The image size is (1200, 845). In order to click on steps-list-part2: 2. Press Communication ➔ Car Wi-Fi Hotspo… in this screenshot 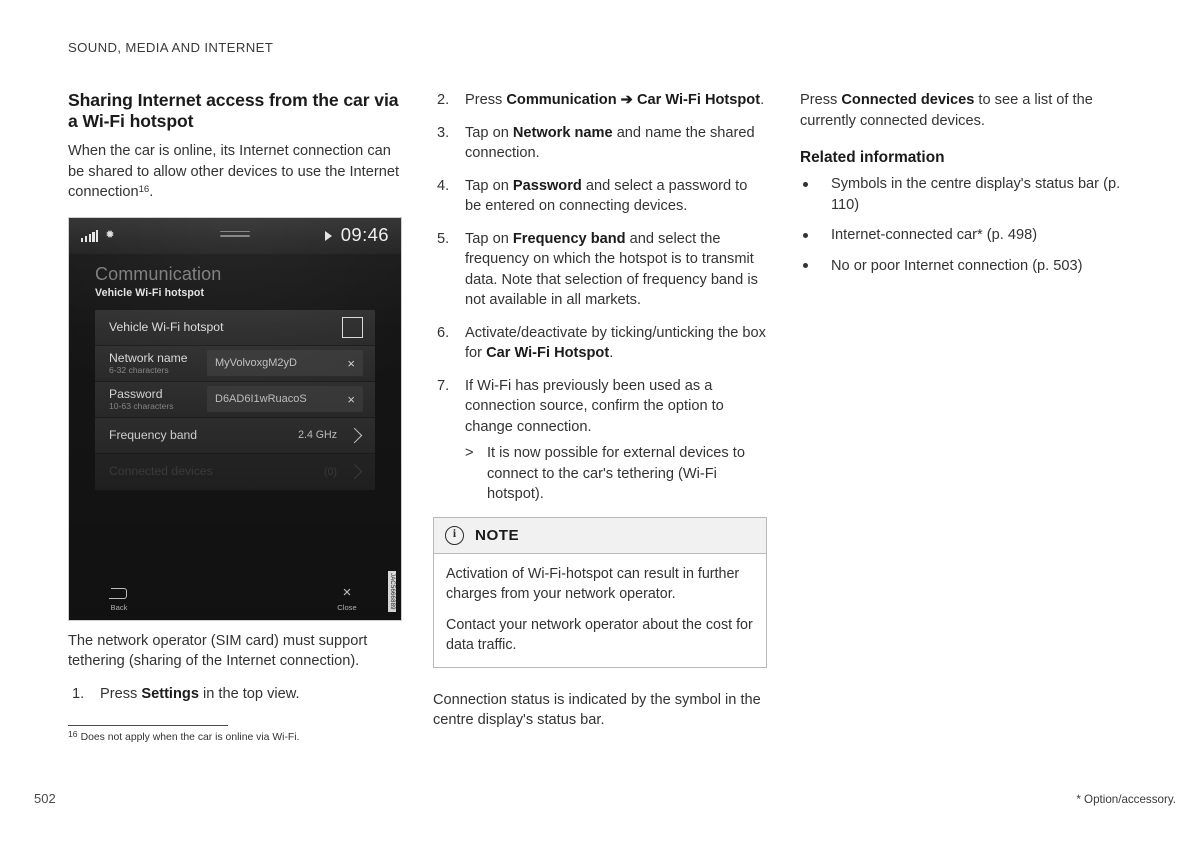, I will do `click(600, 297)`.